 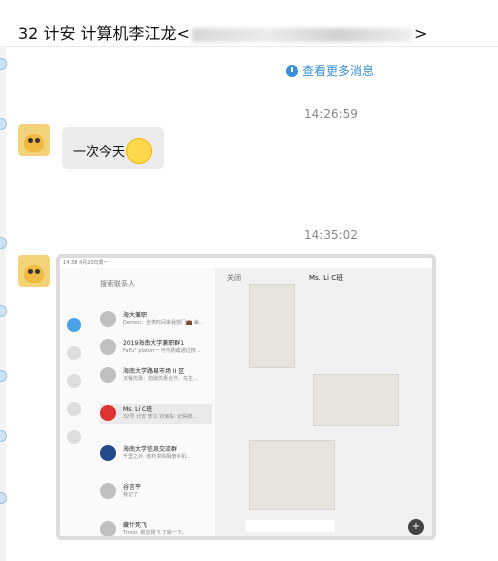 What do you see at coordinates (416, 527) in the screenshot?
I see `plus-icon: +` at bounding box center [416, 527].